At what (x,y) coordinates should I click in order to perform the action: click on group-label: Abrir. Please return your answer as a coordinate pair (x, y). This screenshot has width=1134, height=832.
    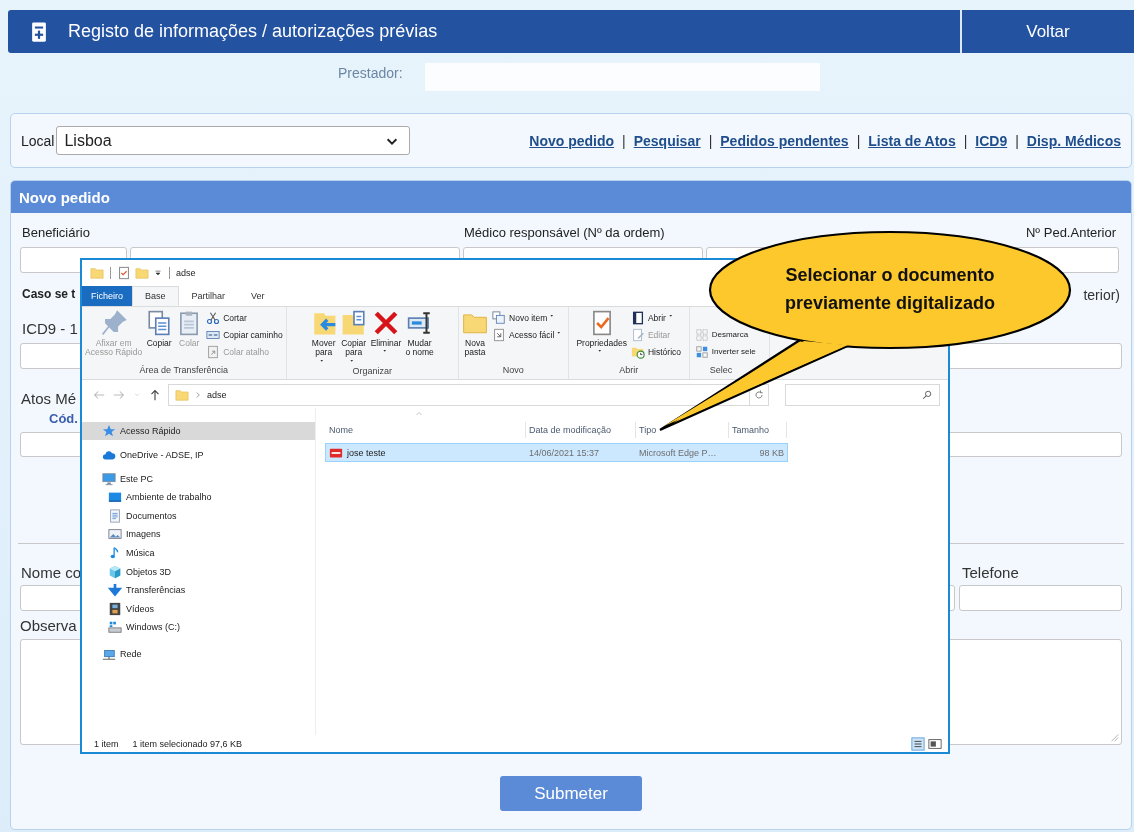
    Looking at the image, I should click on (629, 371).